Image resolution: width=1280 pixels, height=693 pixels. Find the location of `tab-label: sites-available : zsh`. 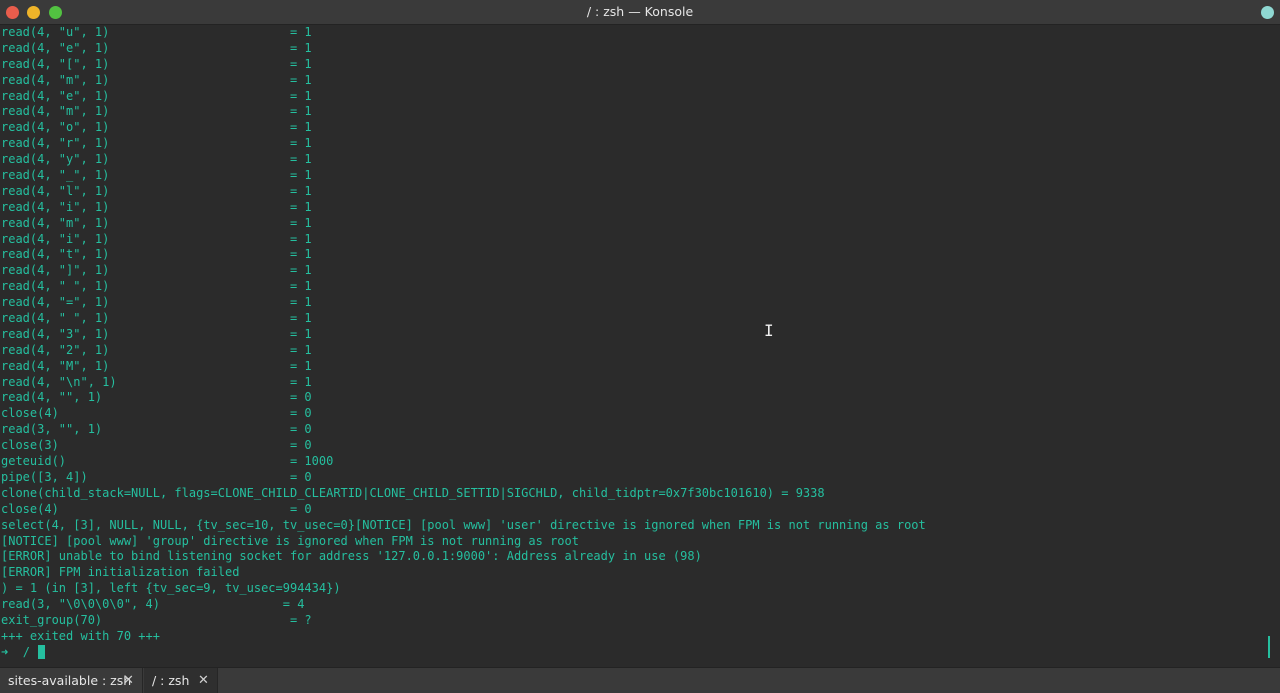

tab-label: sites-available : zsh is located at coordinates (70, 680).